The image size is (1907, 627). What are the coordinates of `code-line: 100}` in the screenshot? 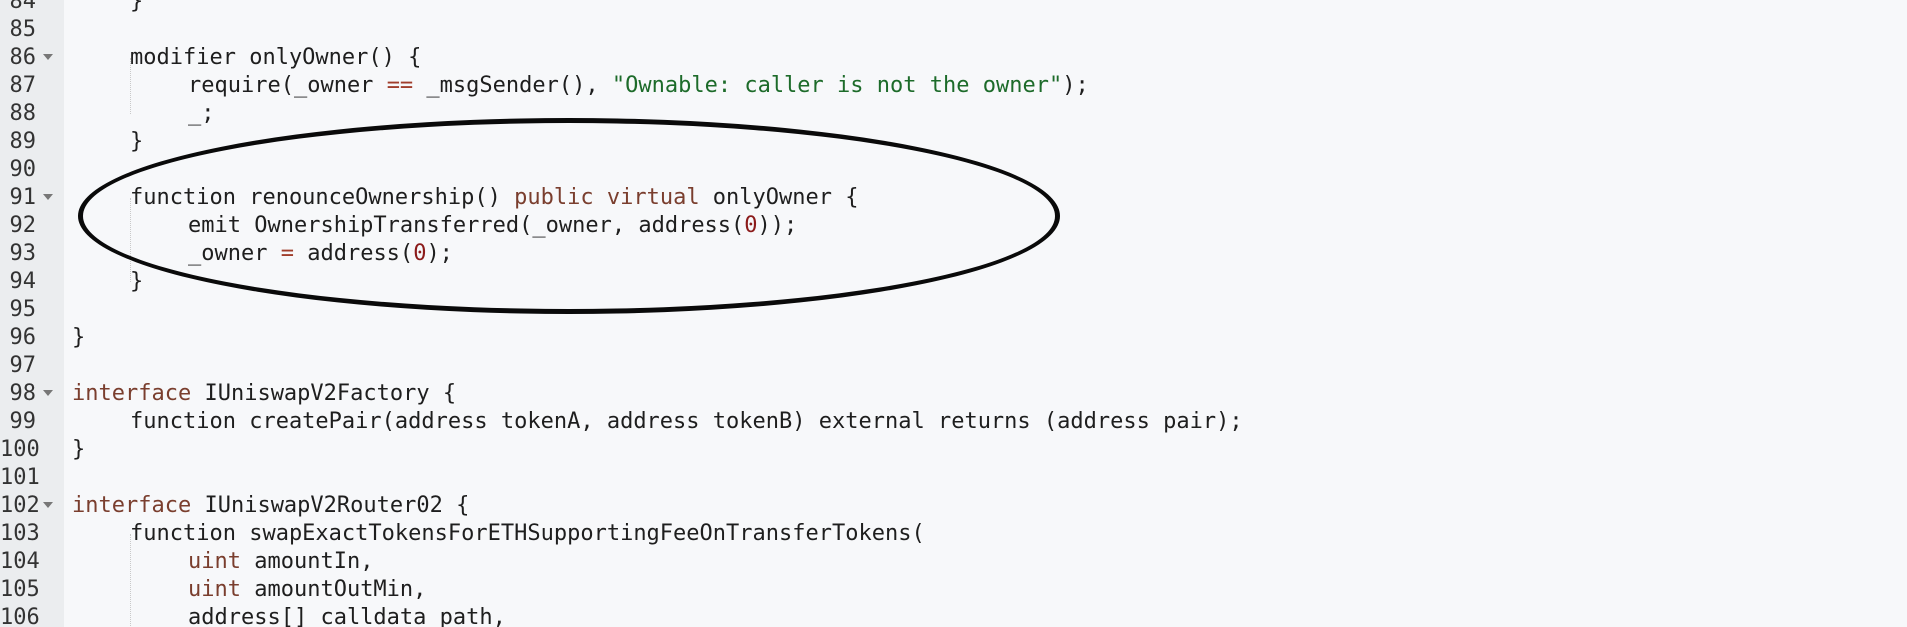 It's located at (953, 450).